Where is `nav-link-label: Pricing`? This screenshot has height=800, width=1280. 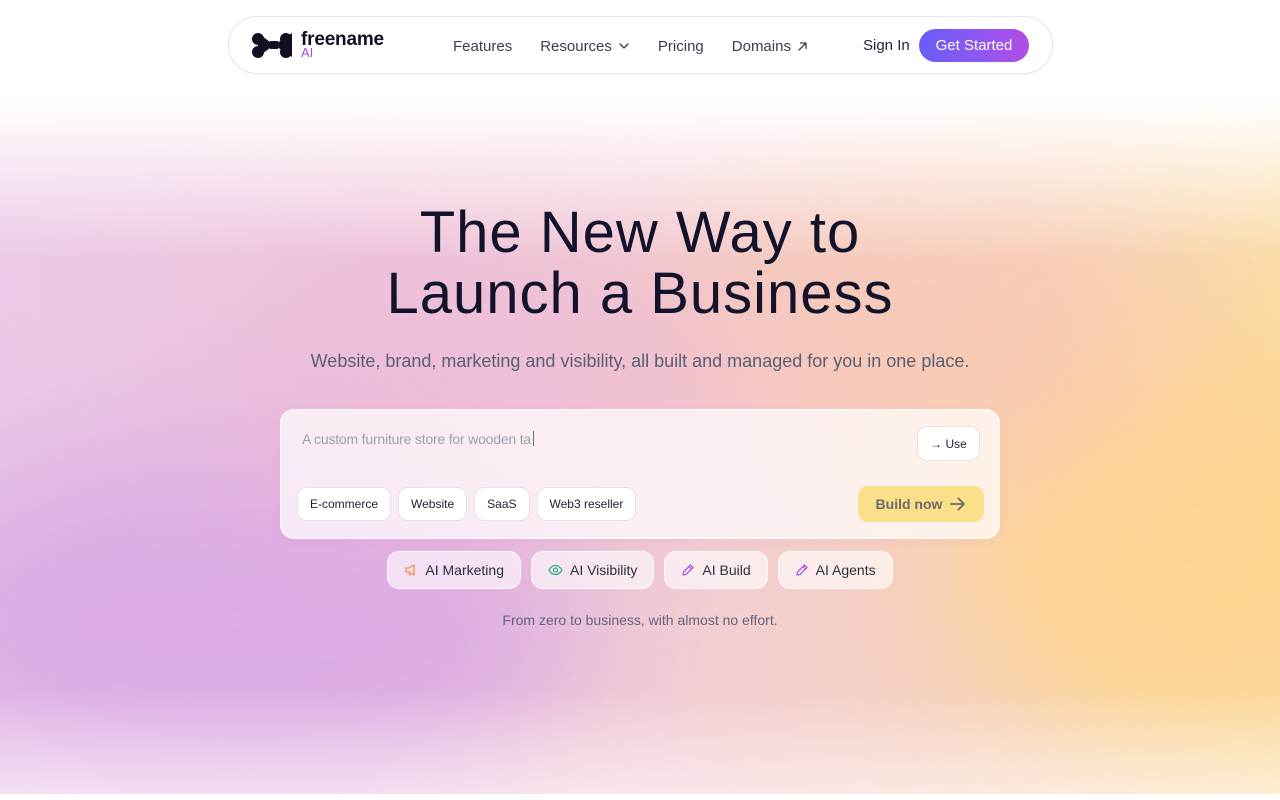 nav-link-label: Pricing is located at coordinates (680, 46).